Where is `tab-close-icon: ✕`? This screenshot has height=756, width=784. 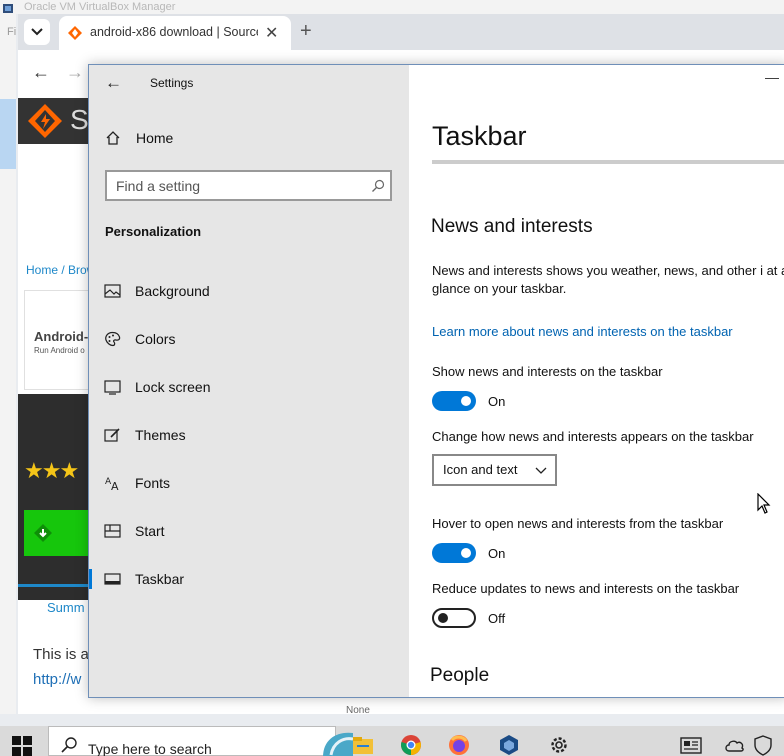 tab-close-icon: ✕ is located at coordinates (271, 33).